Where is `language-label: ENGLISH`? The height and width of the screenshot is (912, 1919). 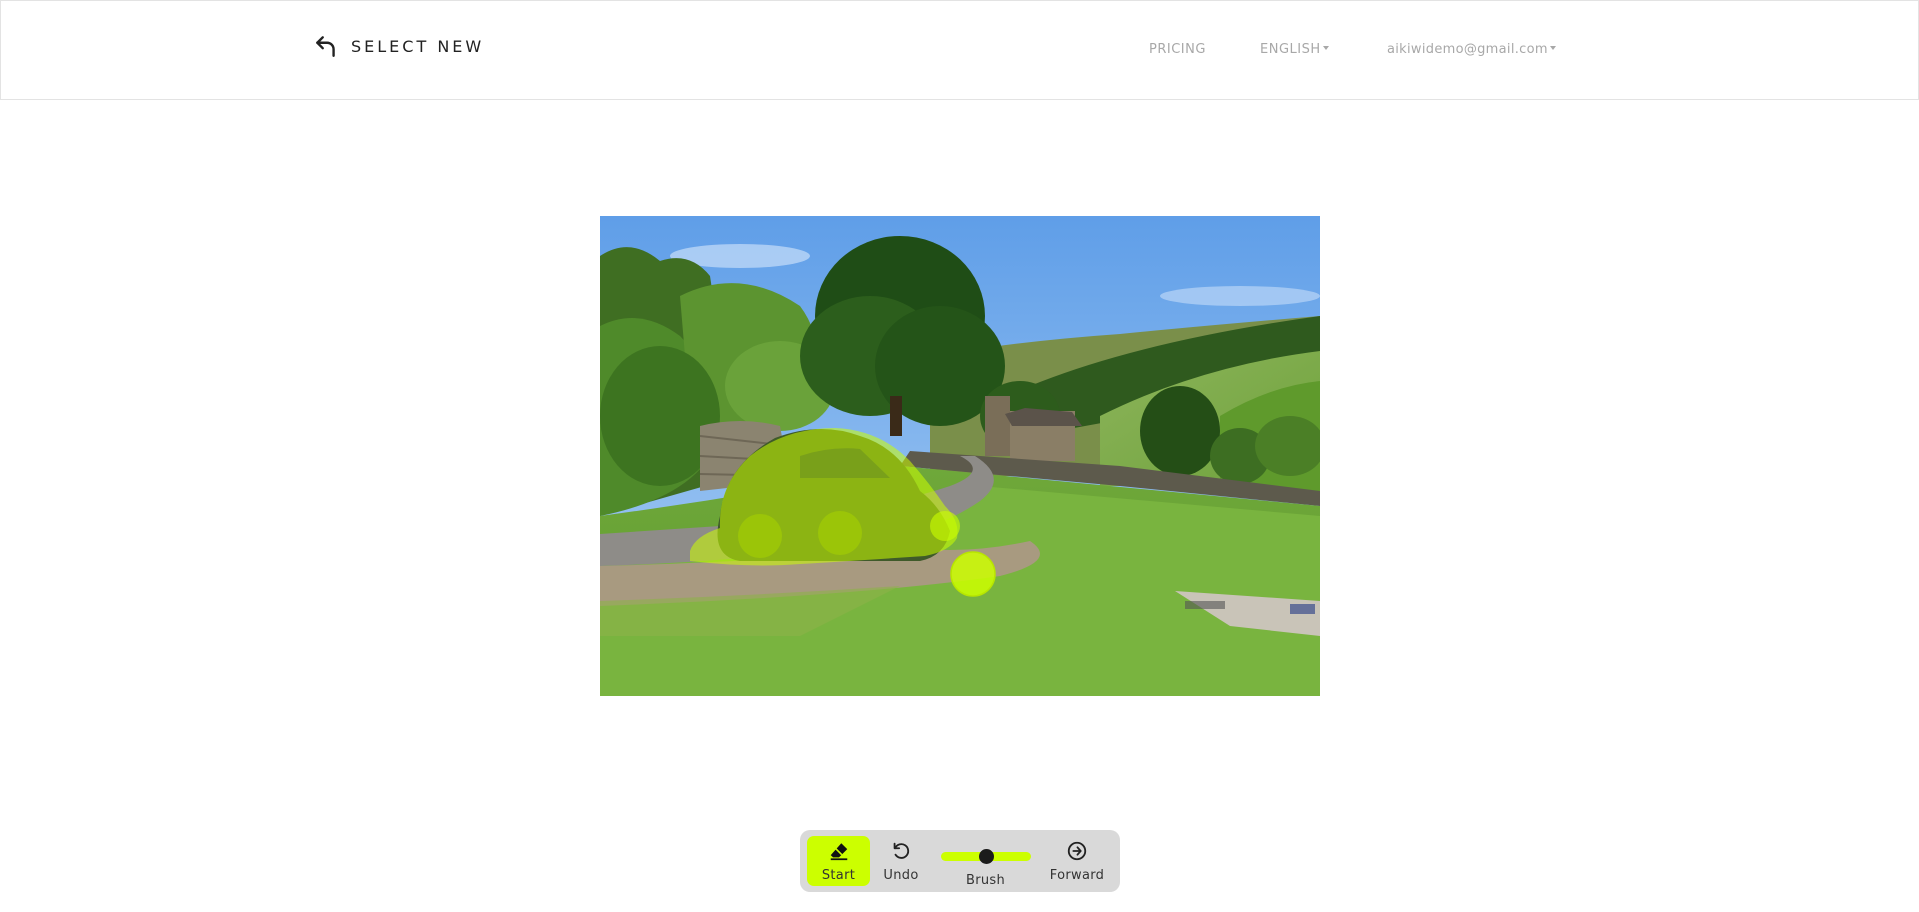
language-label: ENGLISH is located at coordinates (1290, 49).